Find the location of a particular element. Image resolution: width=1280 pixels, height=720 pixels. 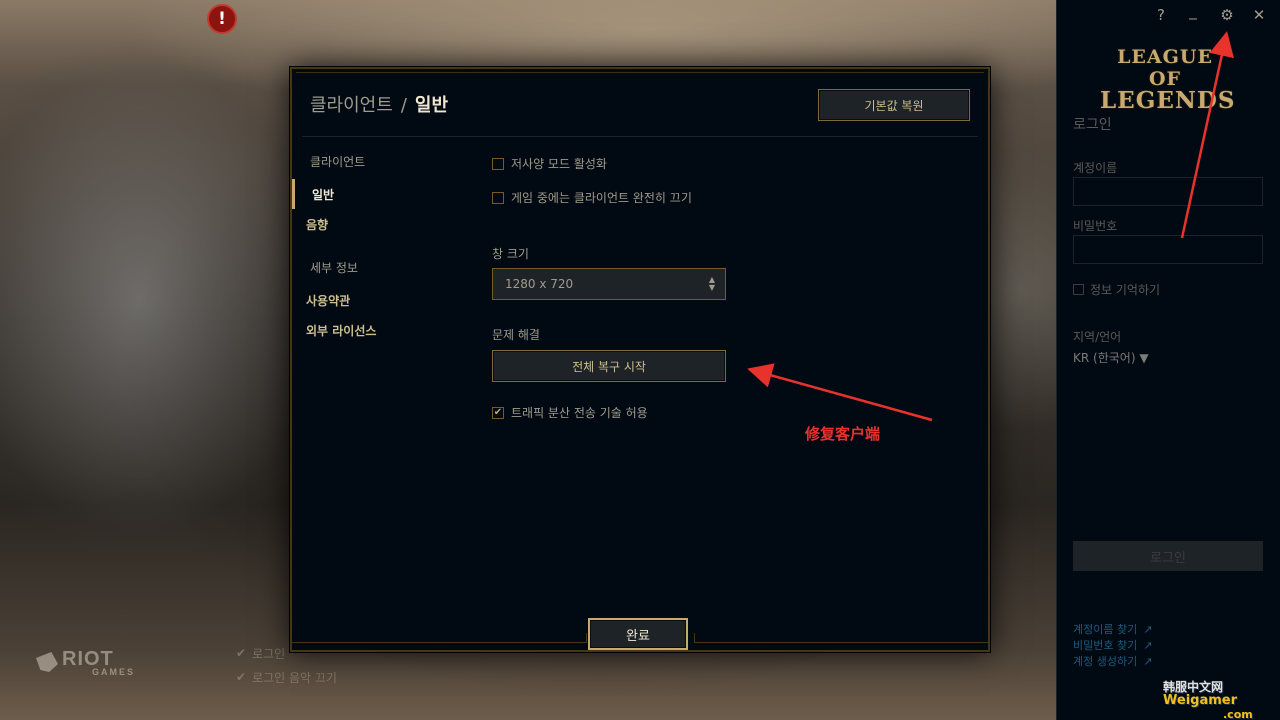

remember-me-checkbox: 정보 기억하기 is located at coordinates (1116, 289).